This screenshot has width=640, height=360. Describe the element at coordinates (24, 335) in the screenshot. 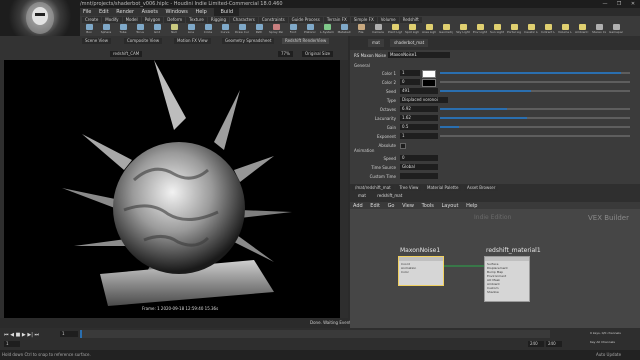

I see `play-icon: ▶` at that location.